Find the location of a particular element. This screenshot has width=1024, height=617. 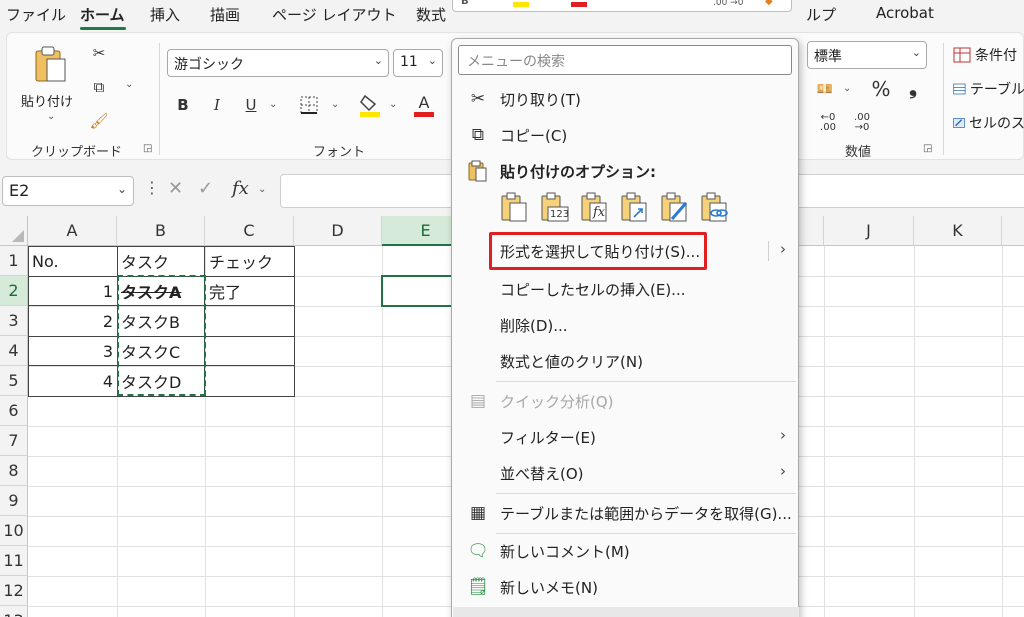

comma-style-button: ❟ is located at coordinates (913, 87).